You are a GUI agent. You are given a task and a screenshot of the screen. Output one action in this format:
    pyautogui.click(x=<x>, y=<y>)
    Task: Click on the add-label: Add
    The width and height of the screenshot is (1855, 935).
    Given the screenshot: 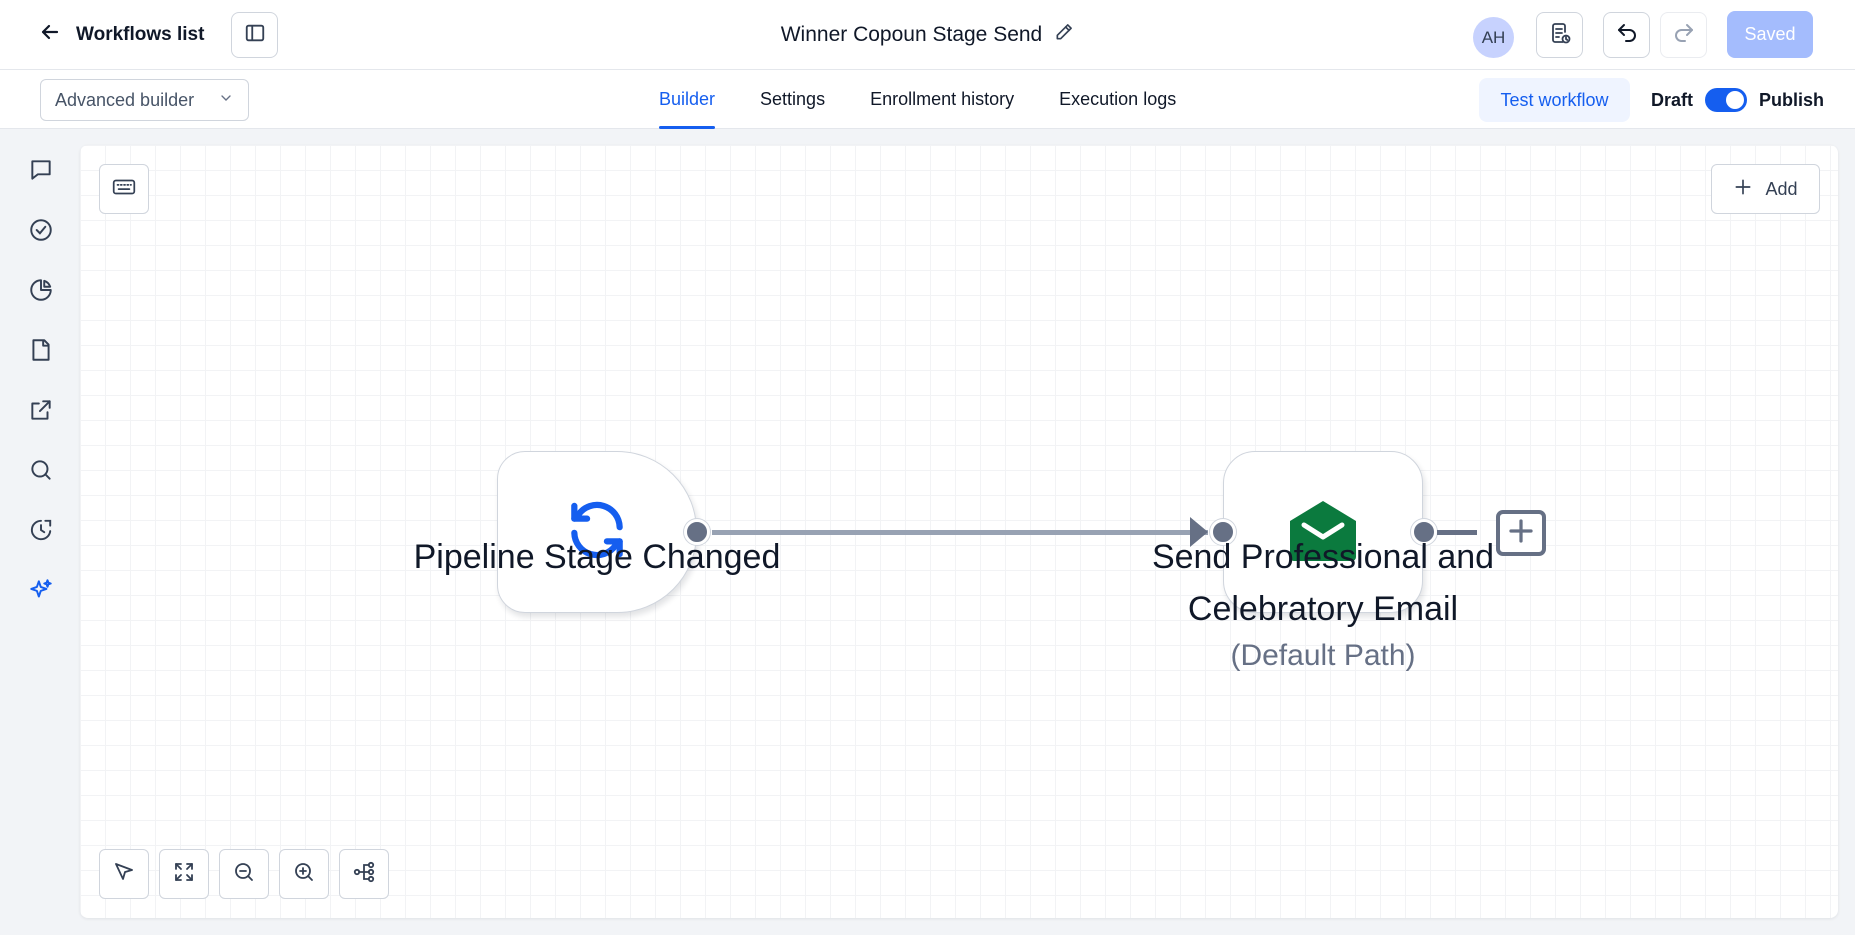 What is the action you would take?
    pyautogui.click(x=1781, y=188)
    